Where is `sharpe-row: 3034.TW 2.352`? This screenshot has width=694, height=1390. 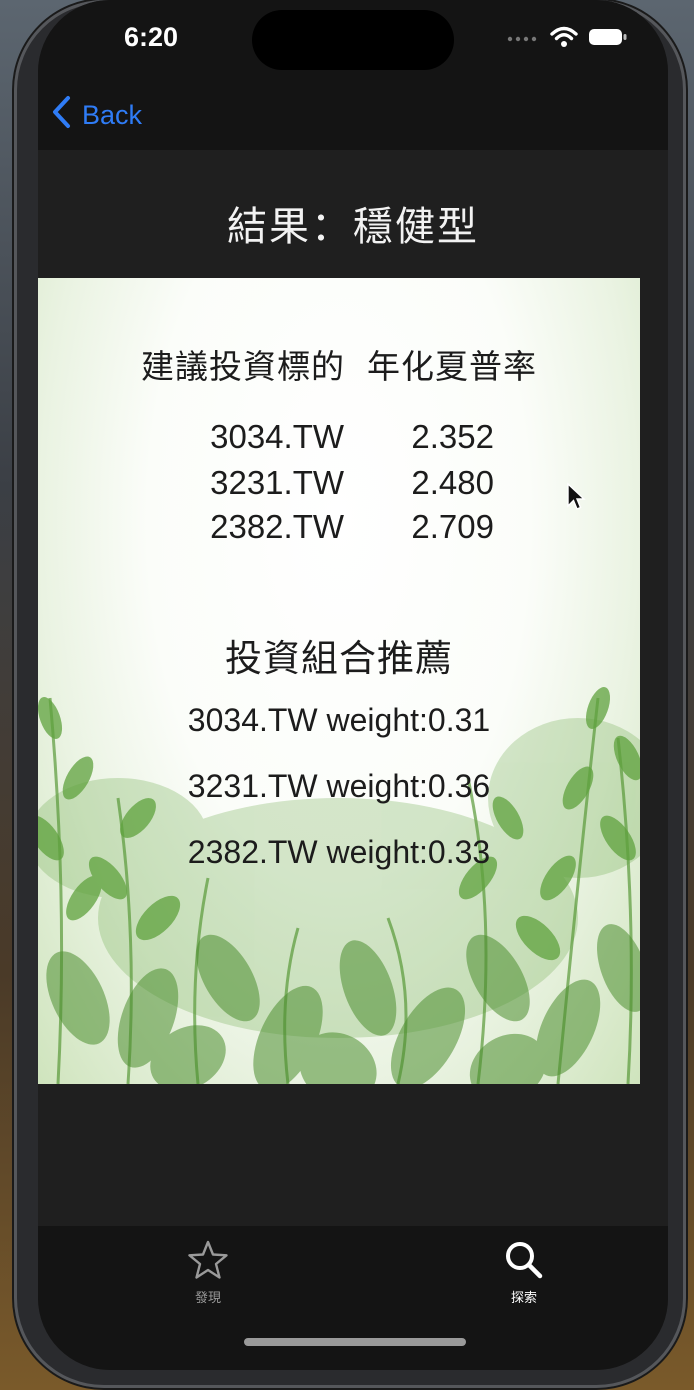 sharpe-row: 3034.TW 2.352 is located at coordinates (339, 437).